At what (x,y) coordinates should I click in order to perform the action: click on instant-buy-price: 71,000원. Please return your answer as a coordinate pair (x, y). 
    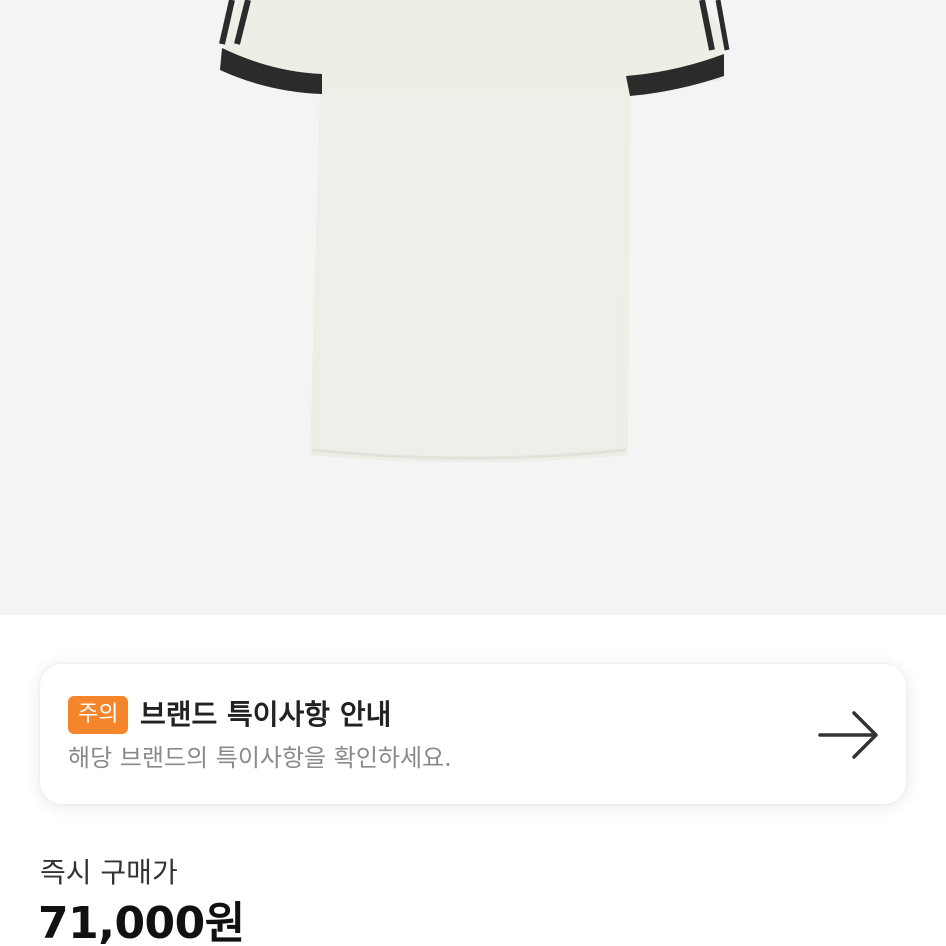
    Looking at the image, I should click on (141, 922).